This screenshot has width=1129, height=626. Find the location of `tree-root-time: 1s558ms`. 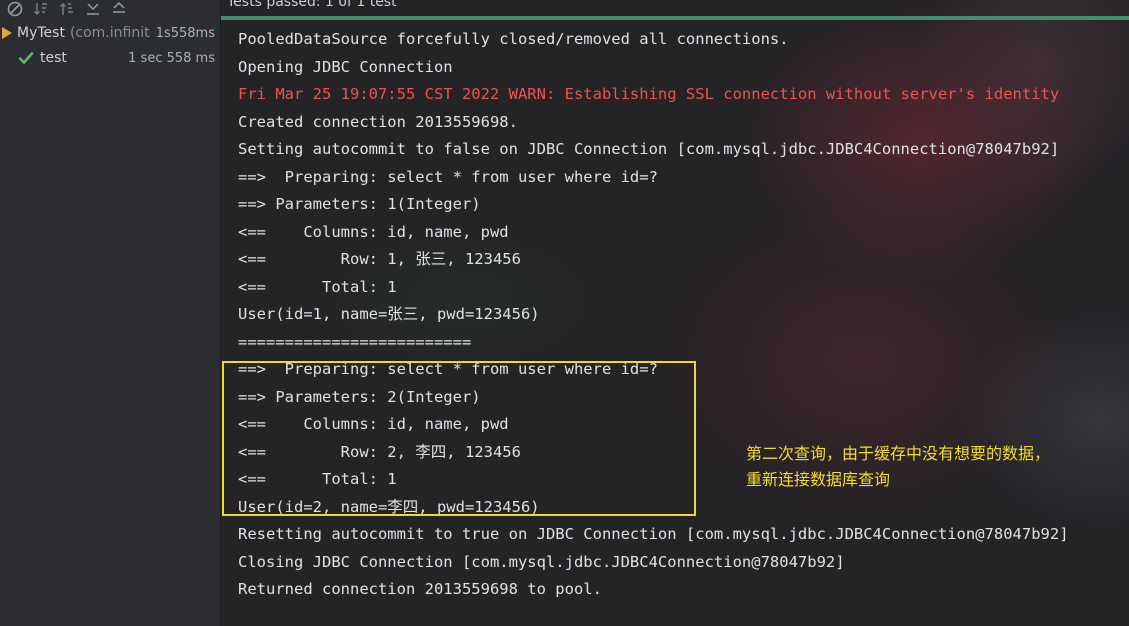

tree-root-time: 1s558ms is located at coordinates (185, 33).